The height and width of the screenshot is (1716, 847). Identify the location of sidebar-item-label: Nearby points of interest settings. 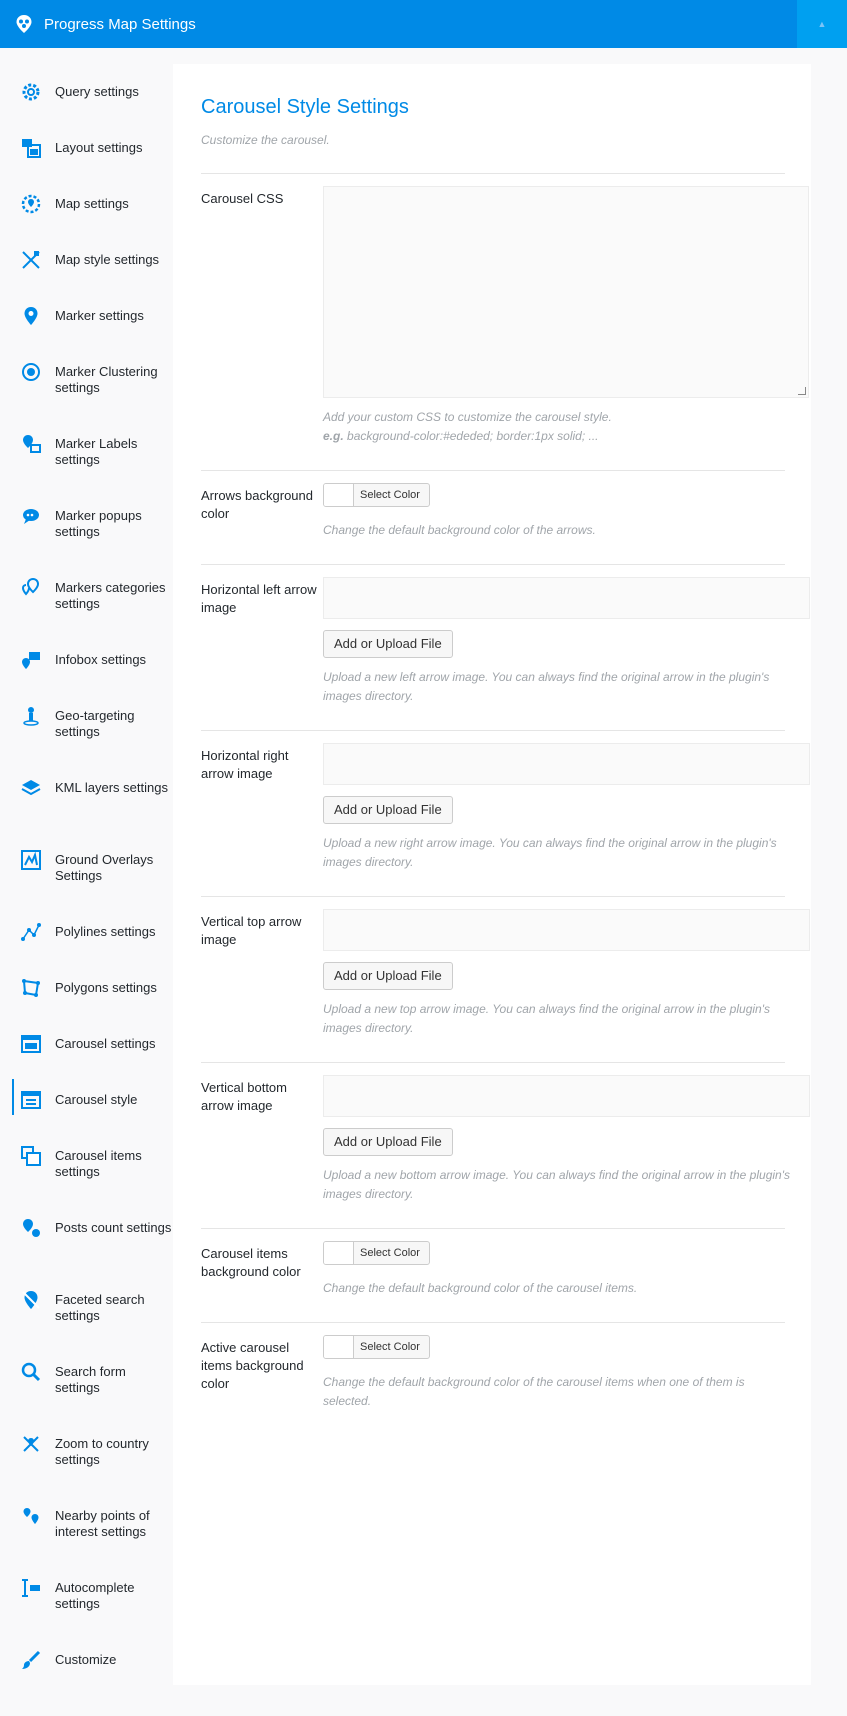
(102, 1523).